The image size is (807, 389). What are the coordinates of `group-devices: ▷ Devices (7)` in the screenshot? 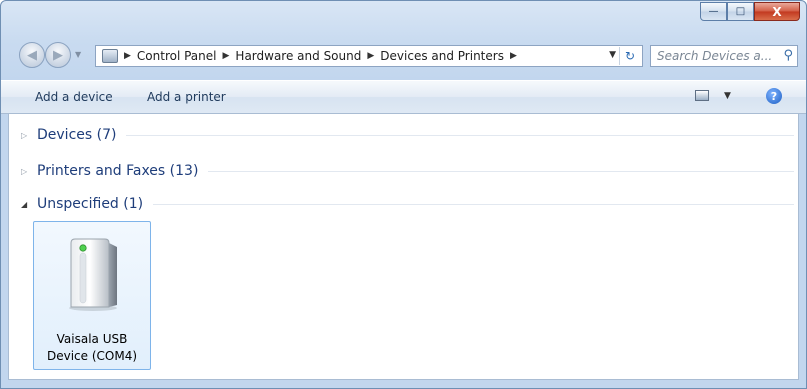 It's located at (401, 135).